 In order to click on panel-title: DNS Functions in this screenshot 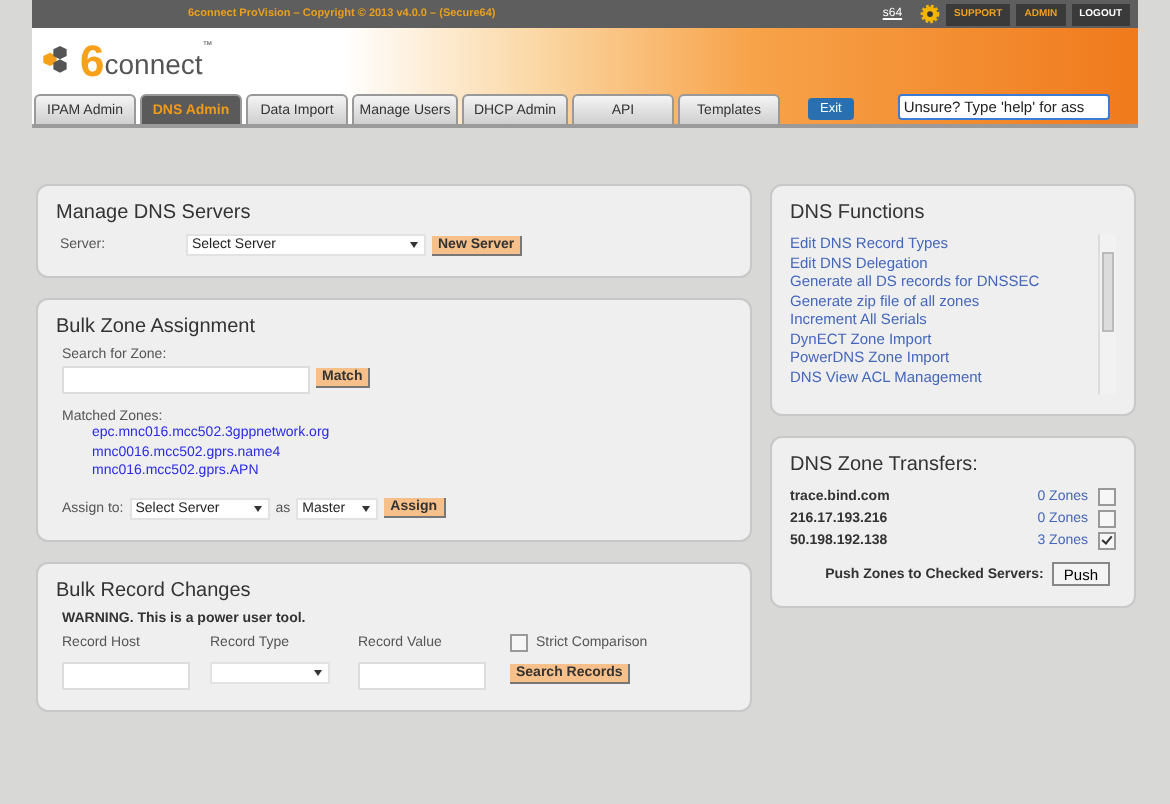, I will do `click(858, 213)`.